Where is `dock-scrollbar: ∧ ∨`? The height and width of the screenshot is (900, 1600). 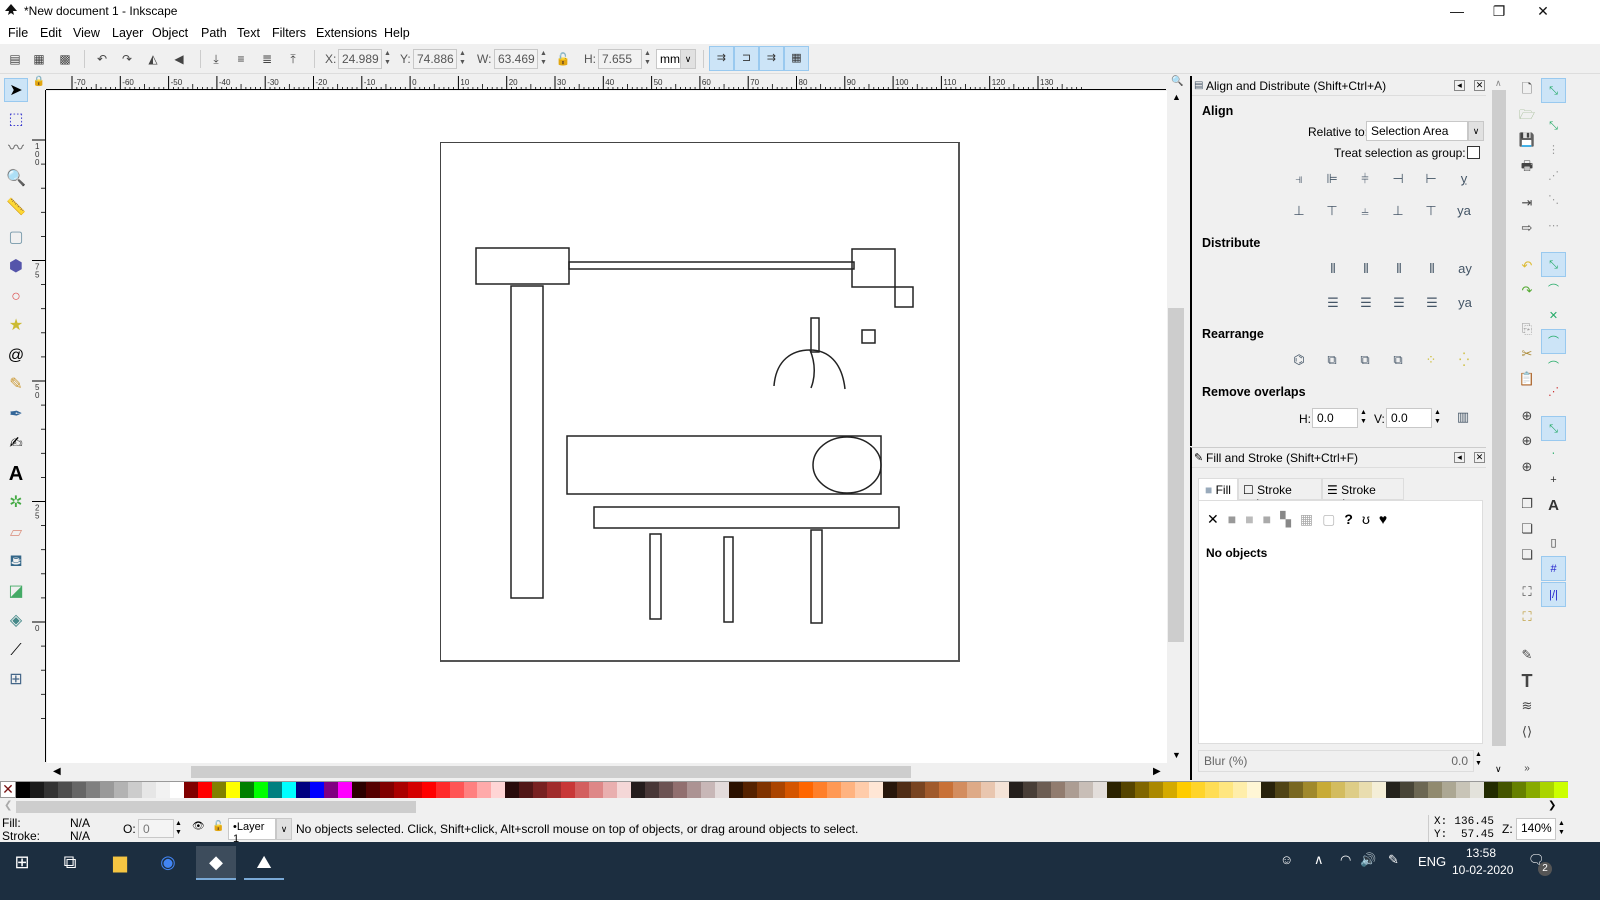
dock-scrollbar: ∧ ∨ is located at coordinates (1499, 428).